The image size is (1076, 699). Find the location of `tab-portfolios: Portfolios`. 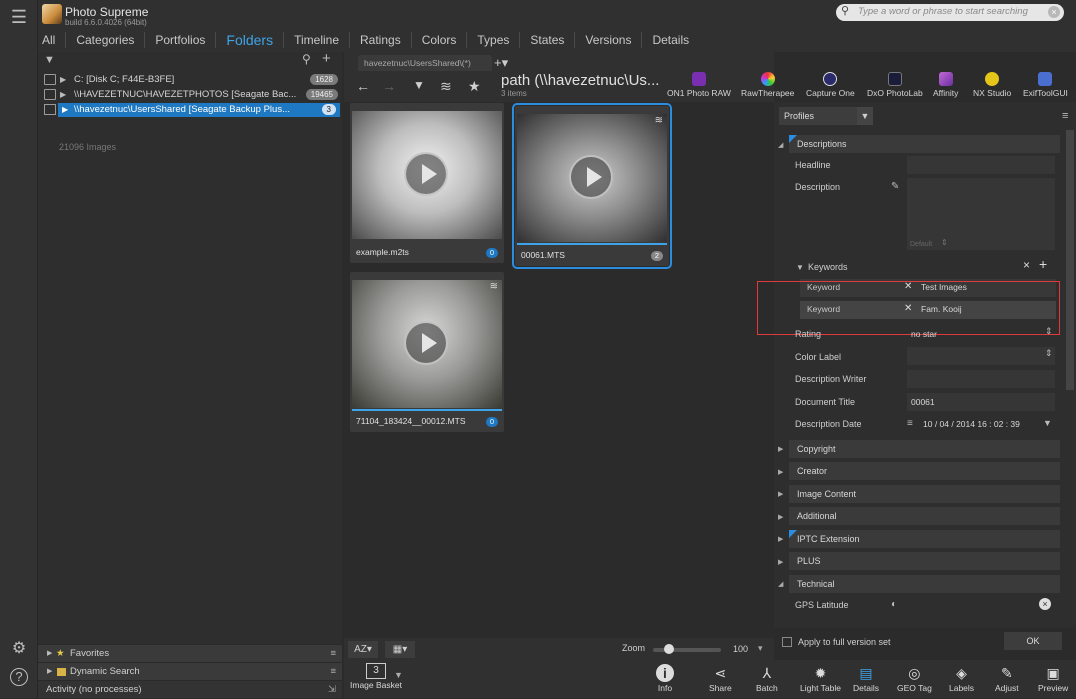

tab-portfolios: Portfolios is located at coordinates (179, 40).